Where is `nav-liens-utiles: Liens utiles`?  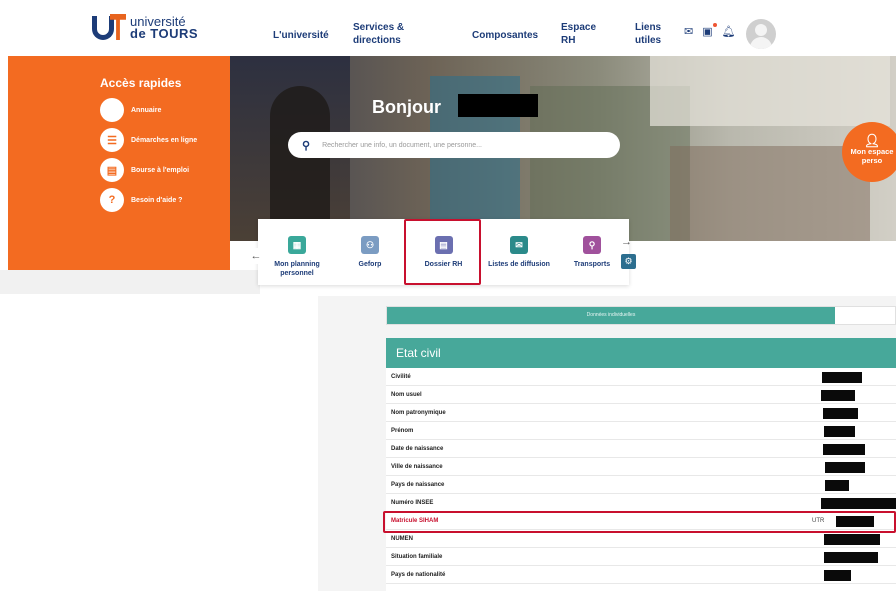 nav-liens-utiles: Liens utiles is located at coordinates (648, 34).